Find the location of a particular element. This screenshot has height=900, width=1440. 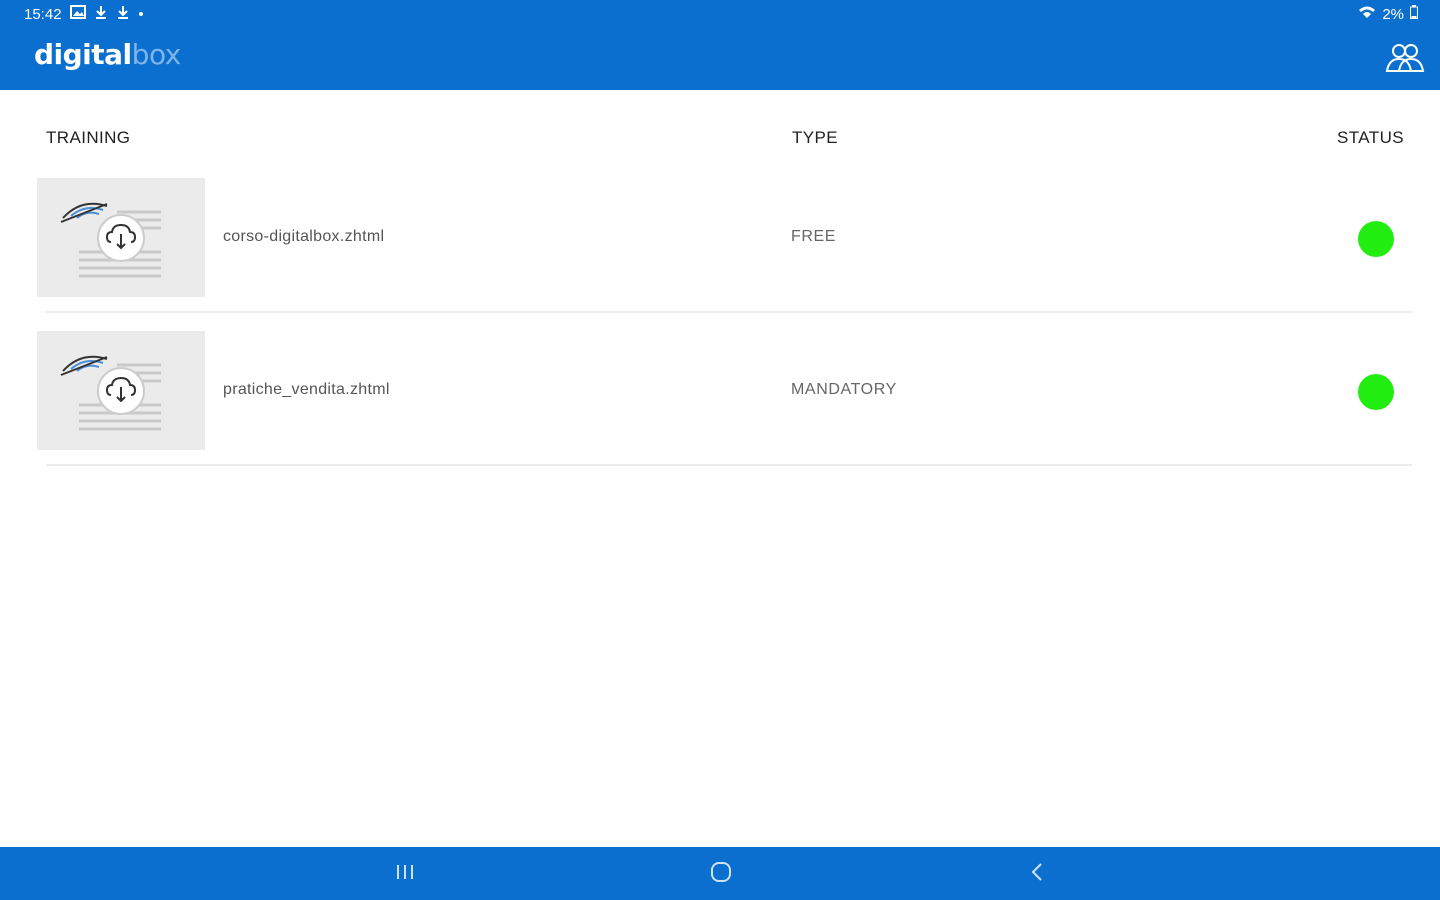

battery-icon is located at coordinates (1414, 14).